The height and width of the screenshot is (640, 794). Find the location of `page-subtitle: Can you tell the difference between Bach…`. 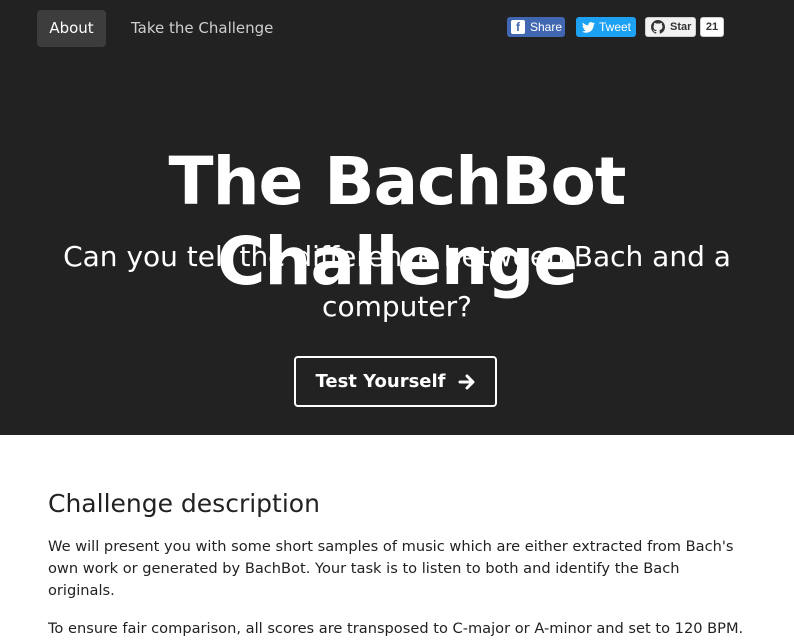

page-subtitle: Can you tell the difference between Bach… is located at coordinates (397, 281).